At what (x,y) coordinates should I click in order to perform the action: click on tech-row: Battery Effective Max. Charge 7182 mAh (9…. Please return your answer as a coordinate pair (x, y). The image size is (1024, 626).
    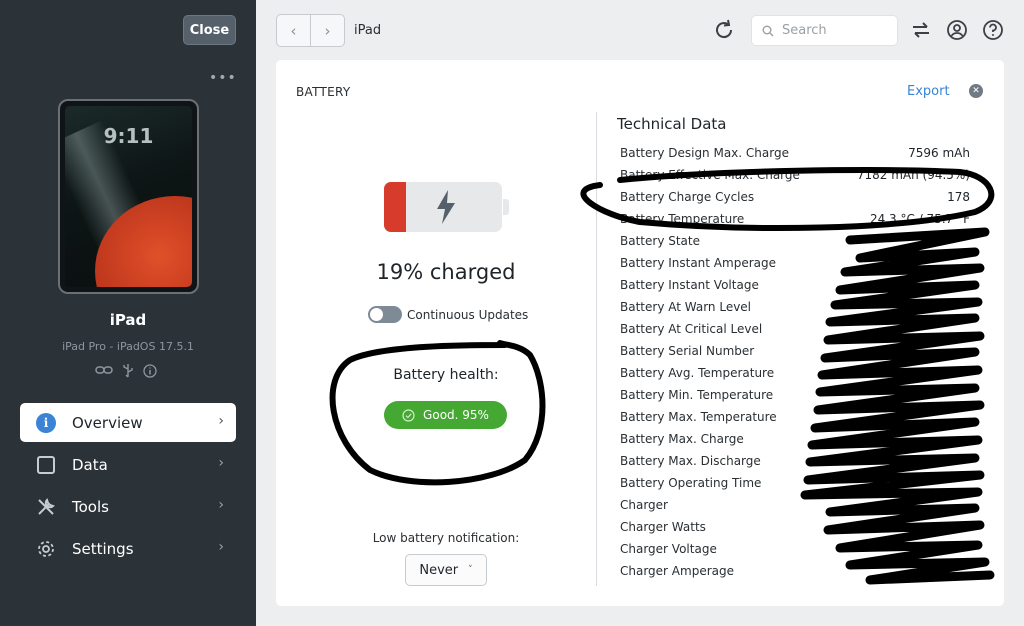
    Looking at the image, I should click on (796, 176).